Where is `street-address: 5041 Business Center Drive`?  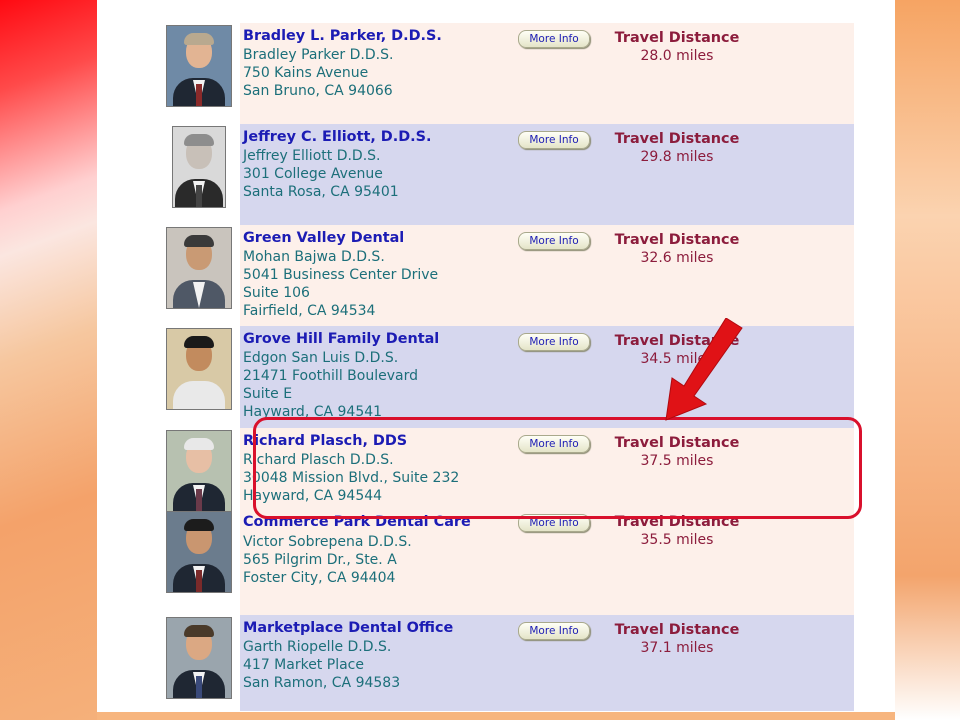 street-address: 5041 Business Center Drive is located at coordinates (341, 275).